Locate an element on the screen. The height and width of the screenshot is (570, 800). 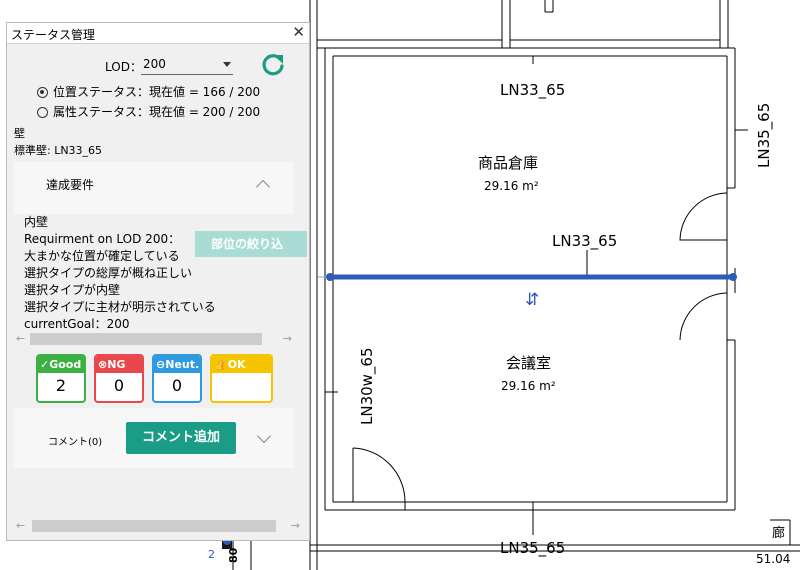
radio-position-status: 位置ステータス：現在値 = 166 / 200 is located at coordinates (148, 91).